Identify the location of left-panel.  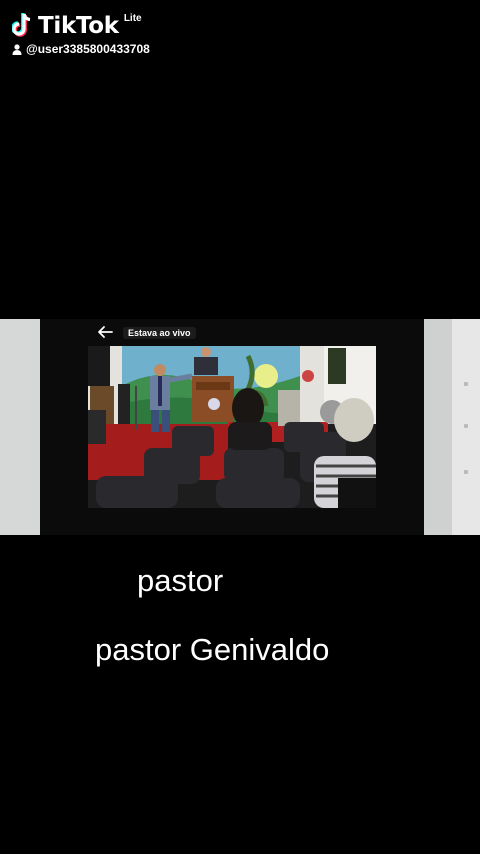
(20, 427).